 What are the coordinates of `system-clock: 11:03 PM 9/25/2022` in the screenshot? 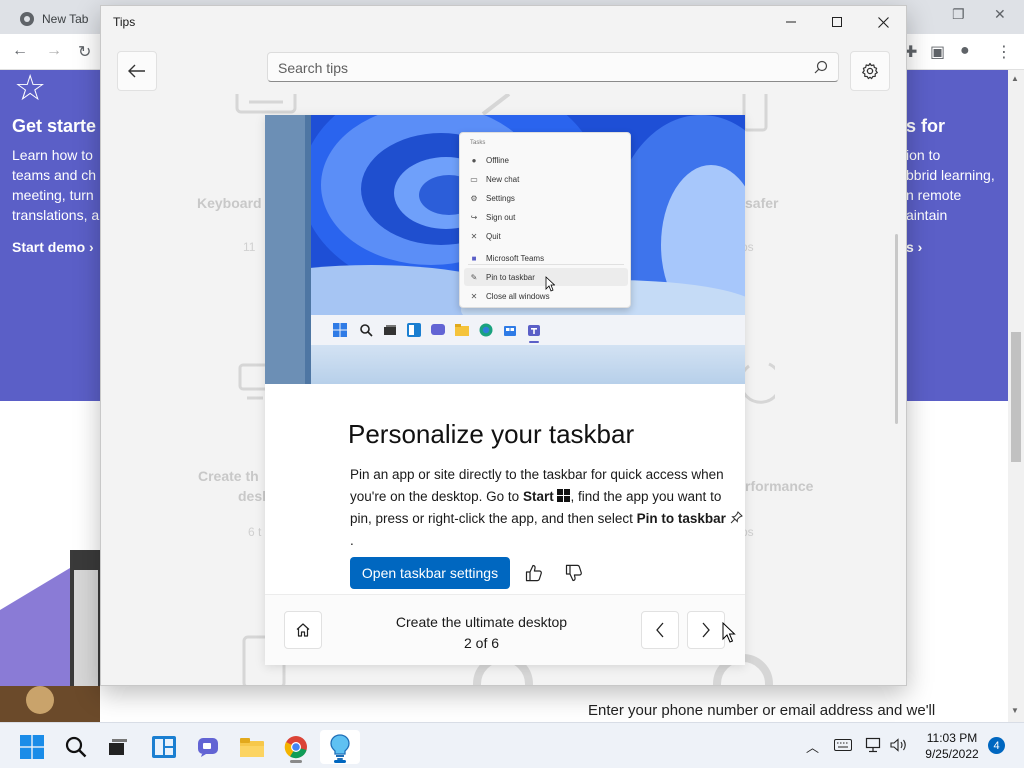 It's located at (952, 746).